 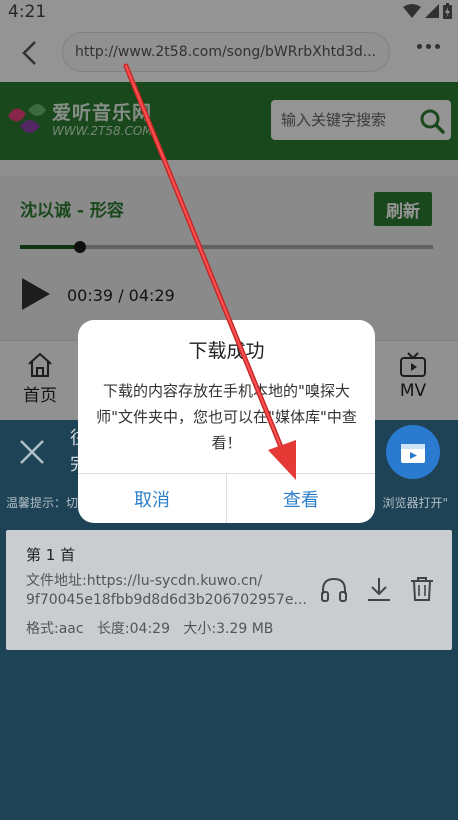 I want to click on file-format: 格式:aac, so click(x=55, y=629).